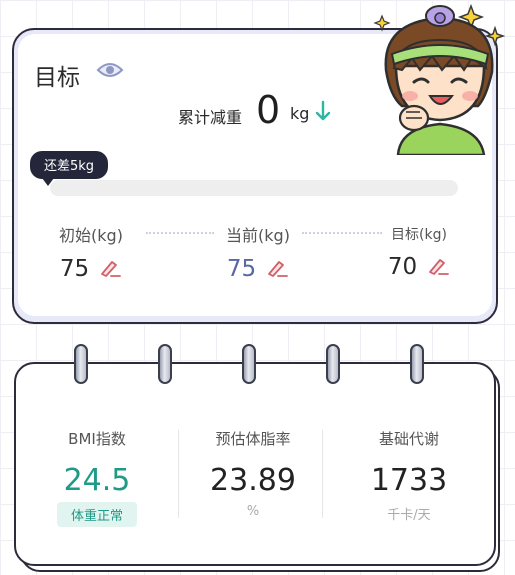  I want to click on bmi-status-badge: 体重正常, so click(96, 514).